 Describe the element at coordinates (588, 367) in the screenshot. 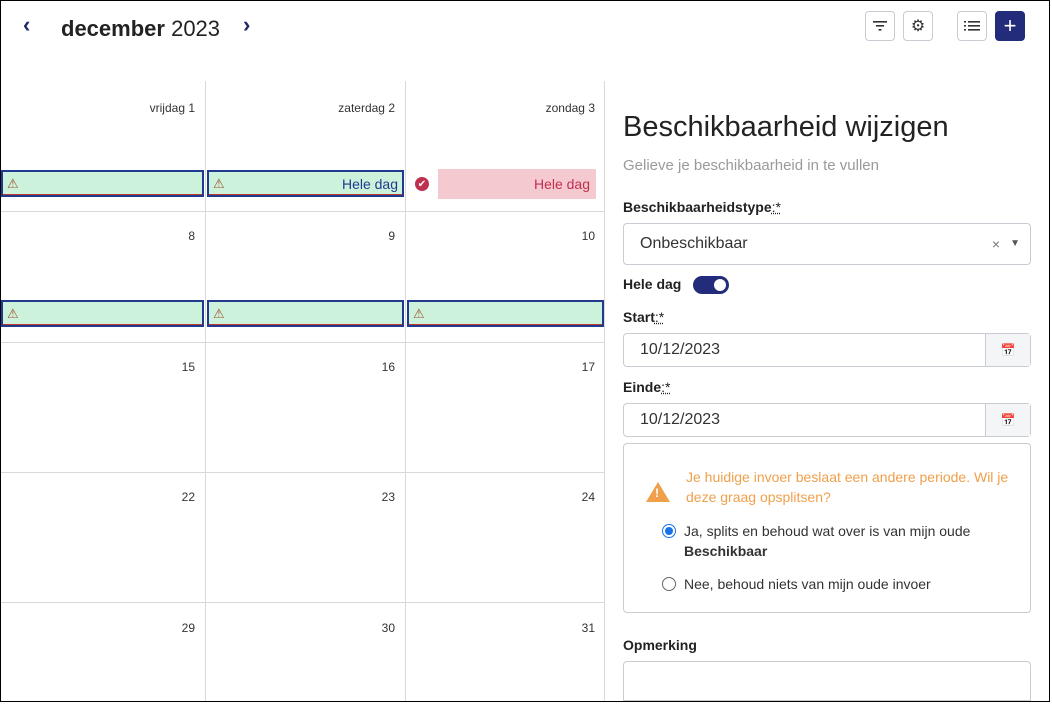

I see `day-number: 17` at that location.